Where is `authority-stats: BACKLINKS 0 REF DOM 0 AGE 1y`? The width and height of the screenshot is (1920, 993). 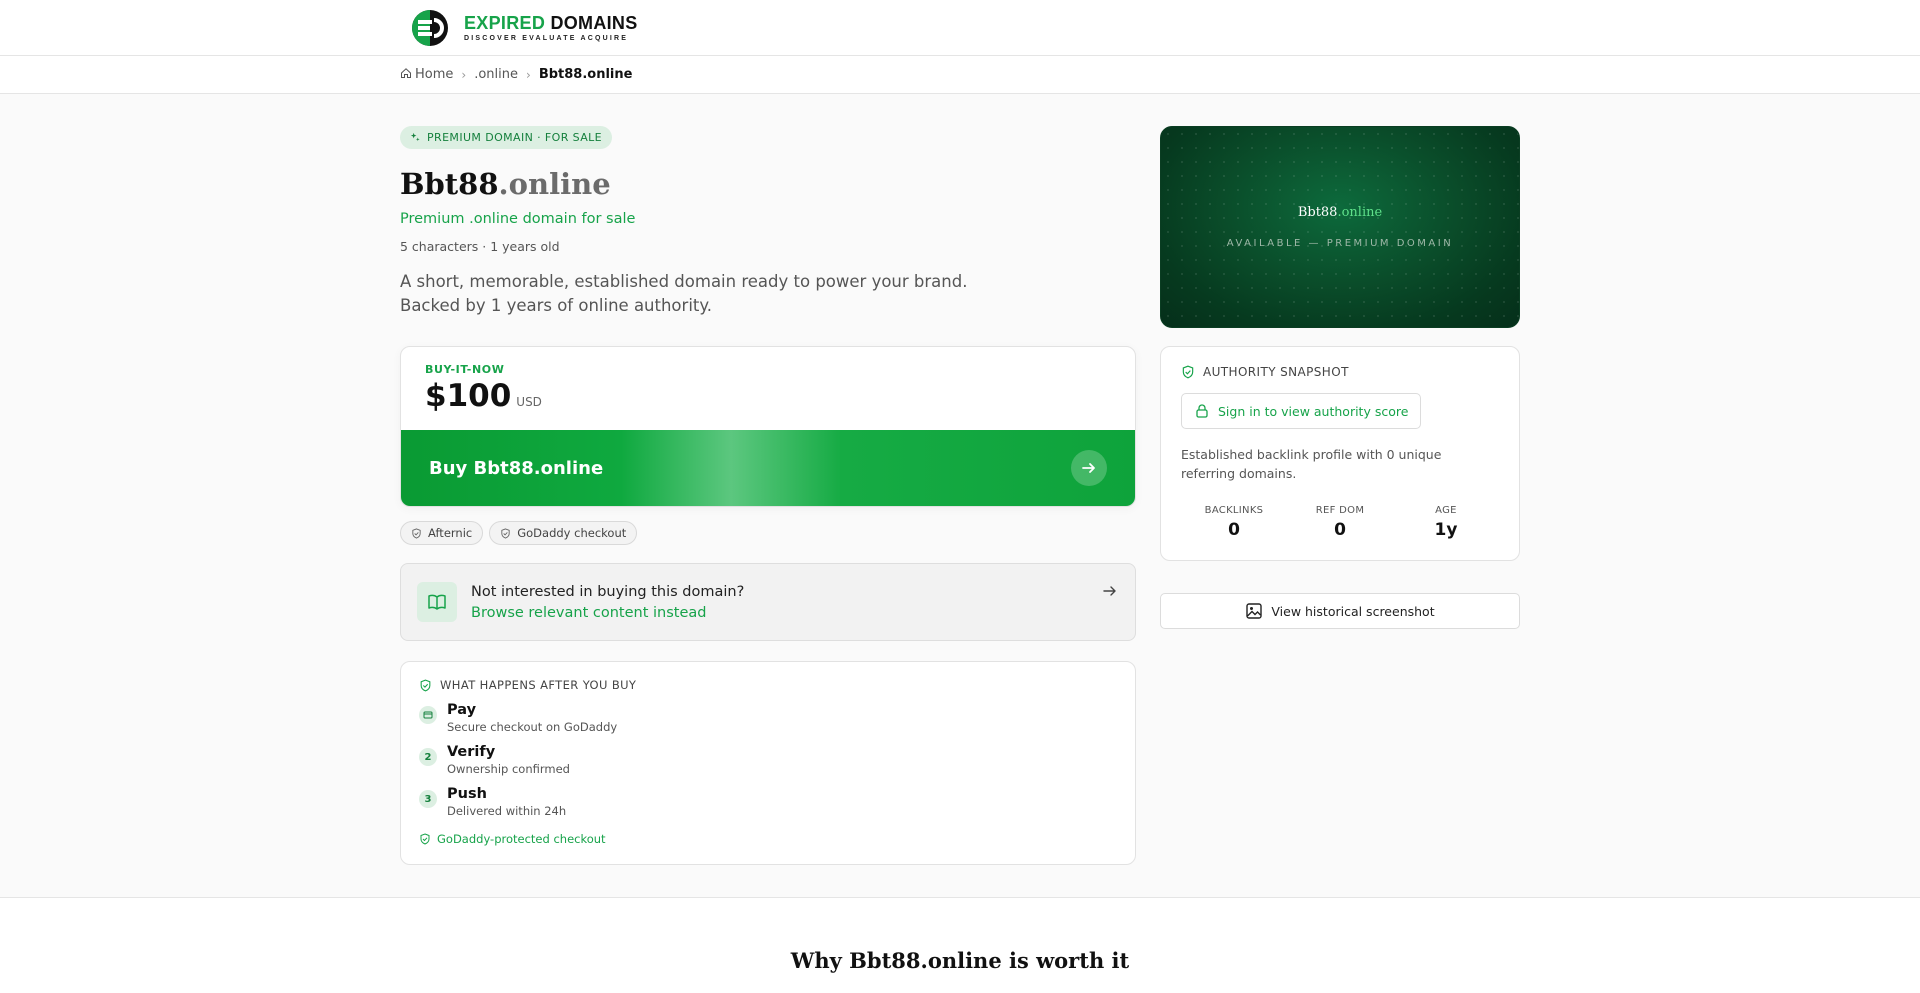
authority-stats: BACKLINKS 0 REF DOM 0 AGE 1y is located at coordinates (1340, 522).